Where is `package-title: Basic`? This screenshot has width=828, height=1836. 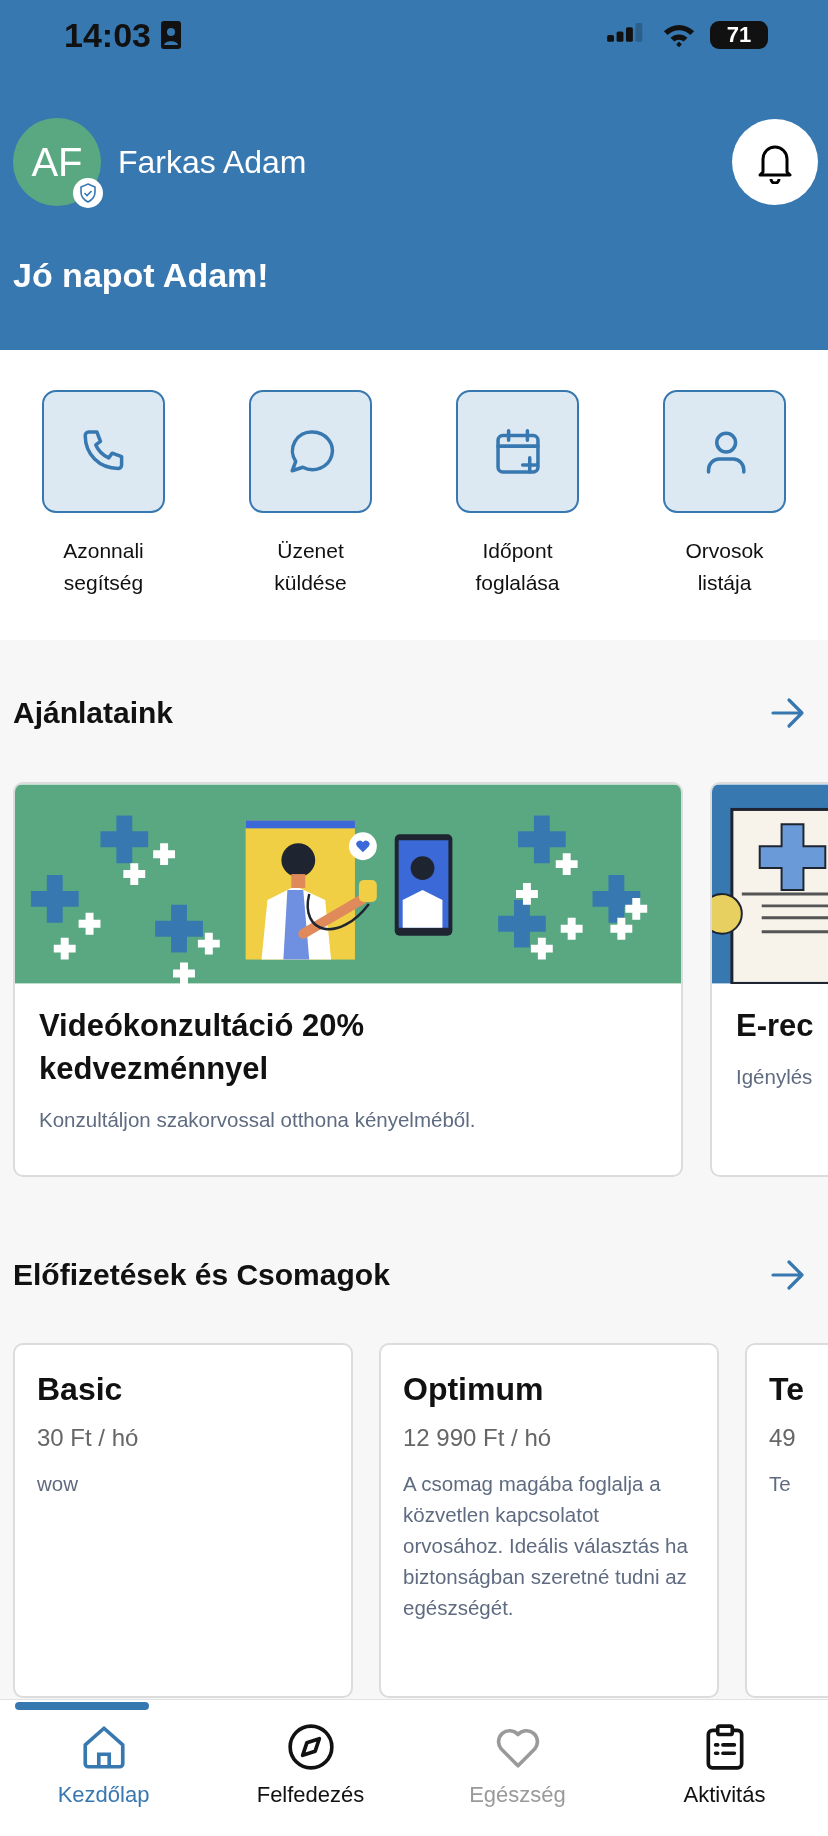 package-title: Basic is located at coordinates (80, 1389).